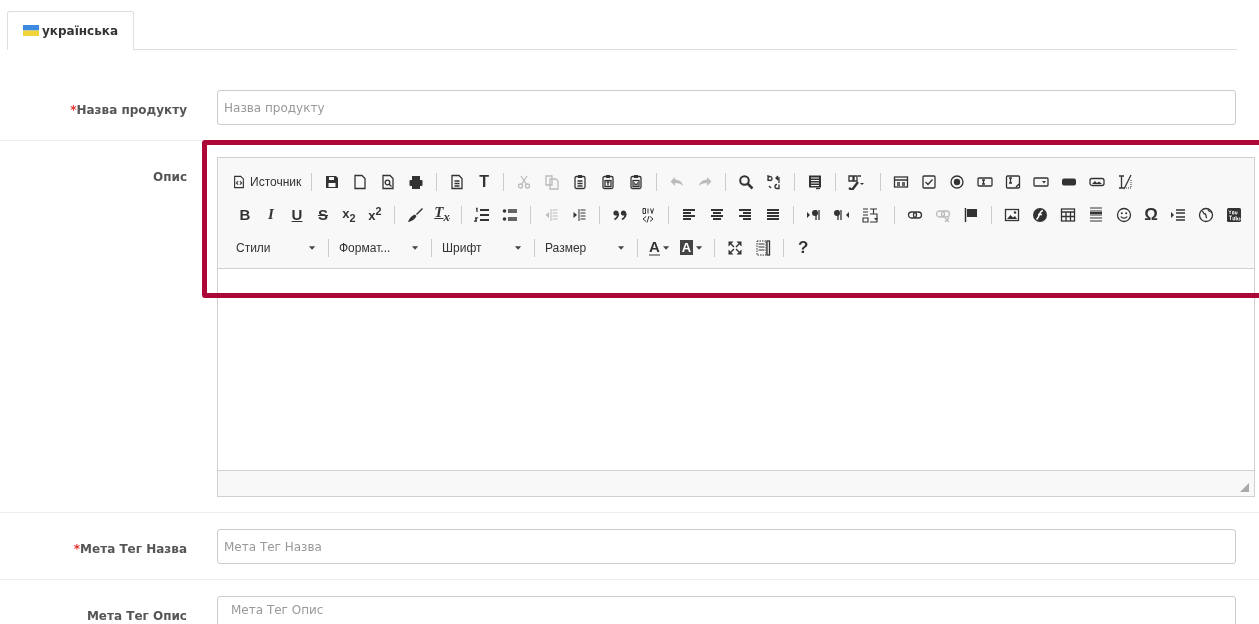  Describe the element at coordinates (735, 247) in the screenshot. I see `maximize-icon` at that location.